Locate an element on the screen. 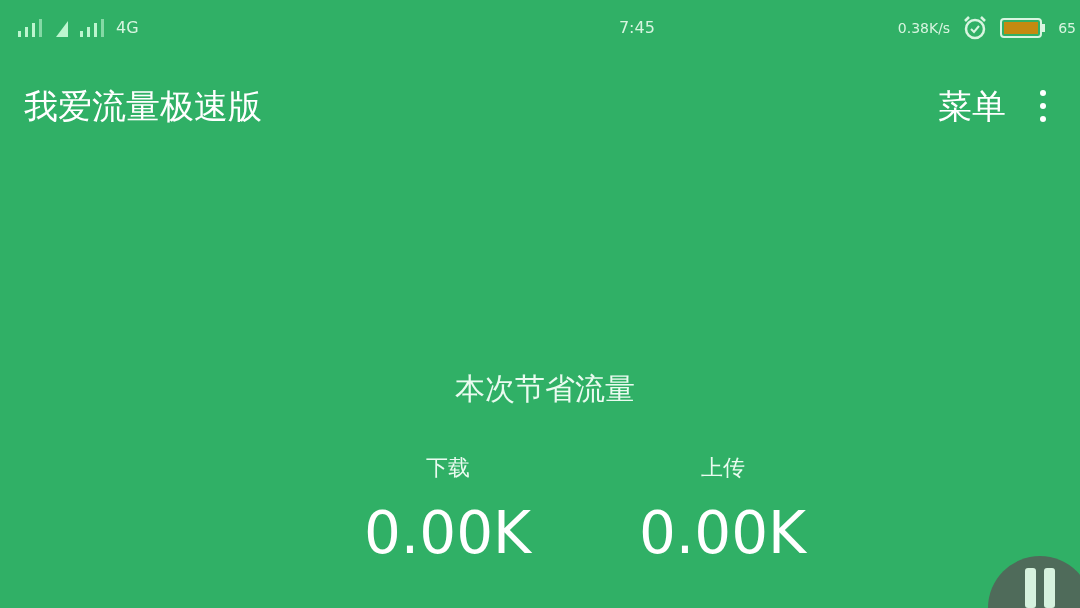 The image size is (1080, 608). stat-label: 上传 is located at coordinates (722, 468).